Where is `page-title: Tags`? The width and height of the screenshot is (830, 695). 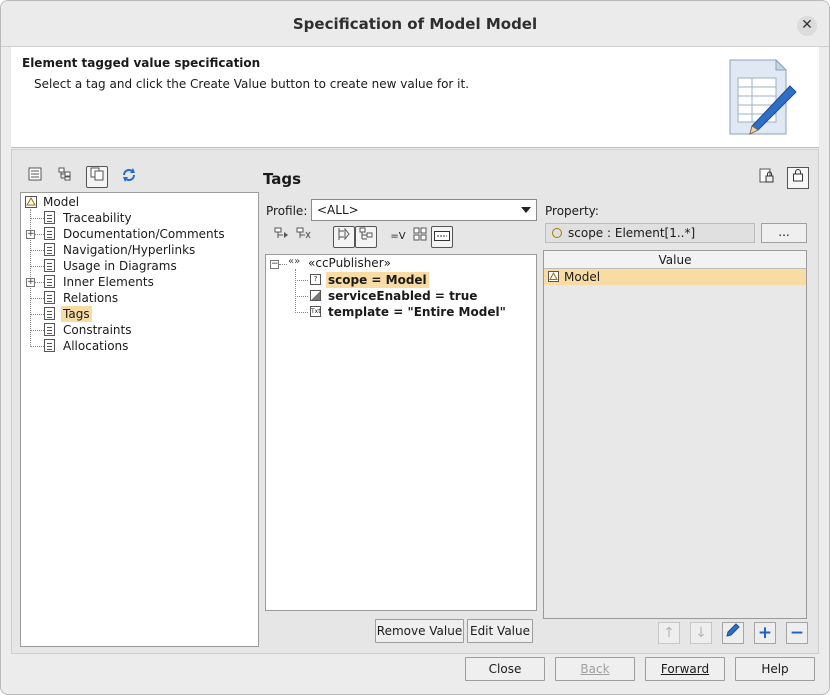
page-title: Tags is located at coordinates (282, 179).